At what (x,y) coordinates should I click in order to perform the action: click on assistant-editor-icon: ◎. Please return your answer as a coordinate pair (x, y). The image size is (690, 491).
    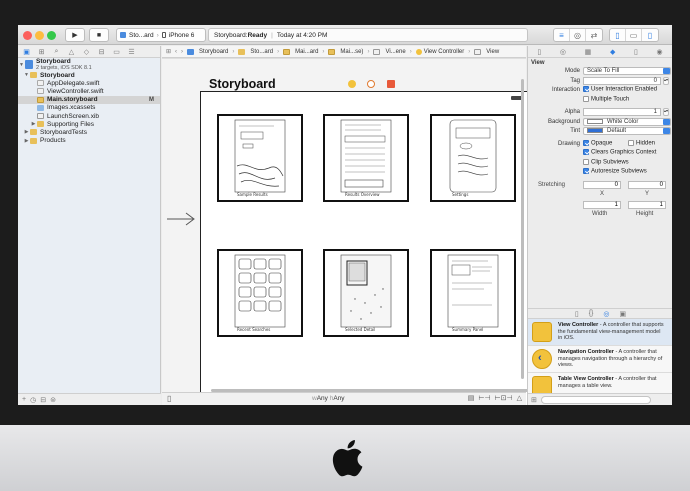
    Looking at the image, I should click on (578, 35).